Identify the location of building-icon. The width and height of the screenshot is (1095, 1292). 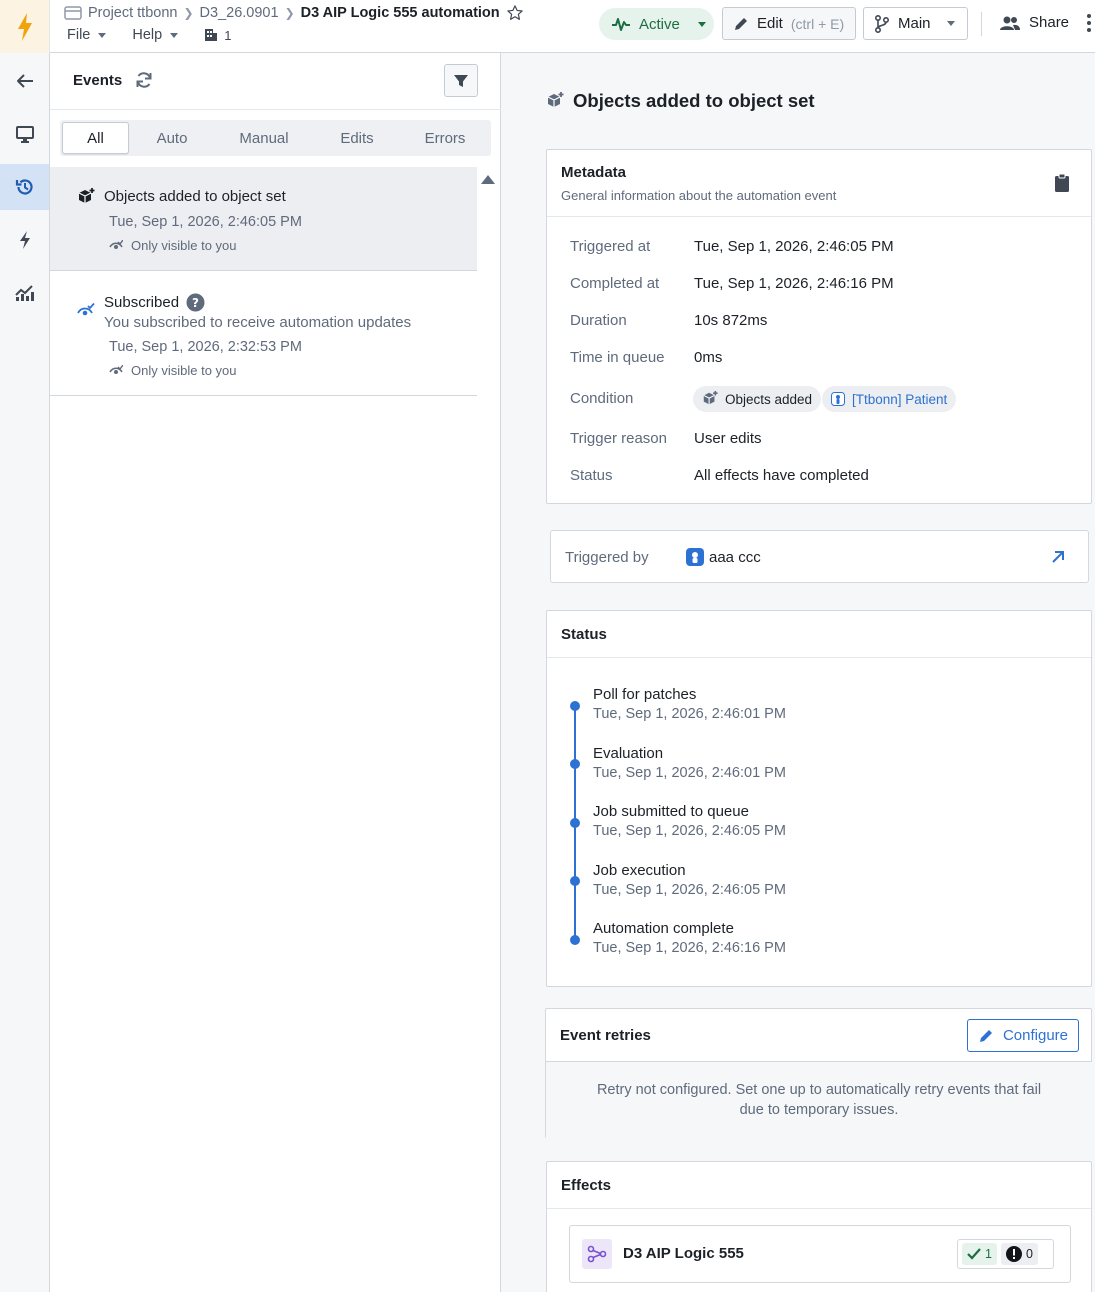
(211, 35).